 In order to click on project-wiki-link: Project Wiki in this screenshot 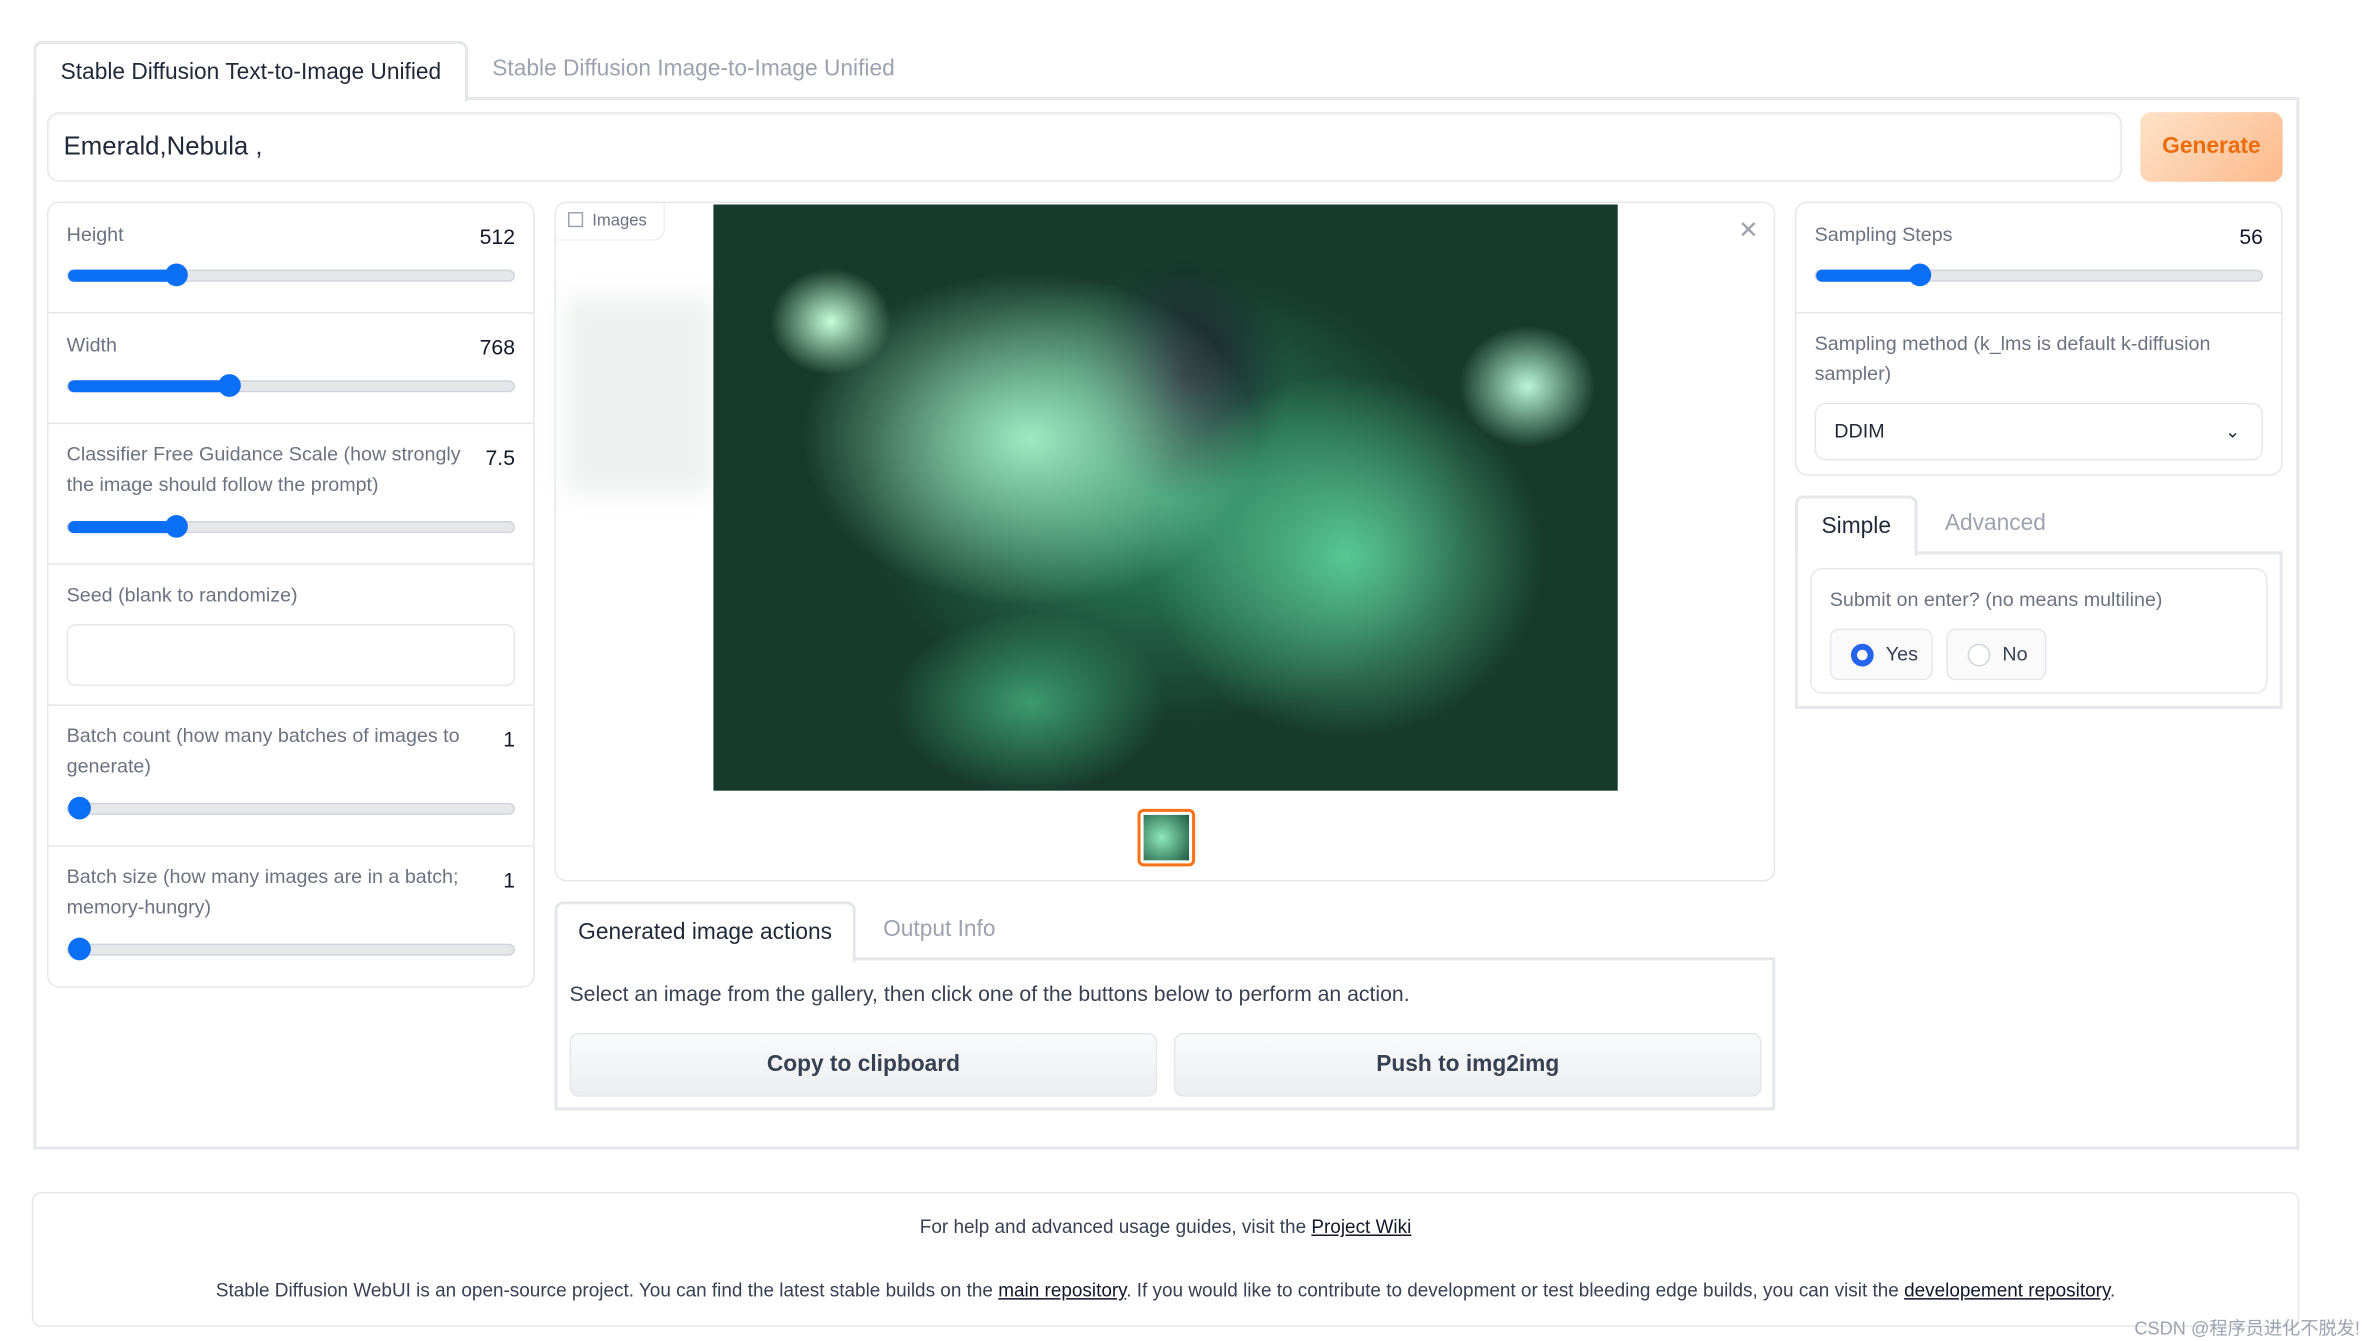, I will do `click(1361, 1226)`.